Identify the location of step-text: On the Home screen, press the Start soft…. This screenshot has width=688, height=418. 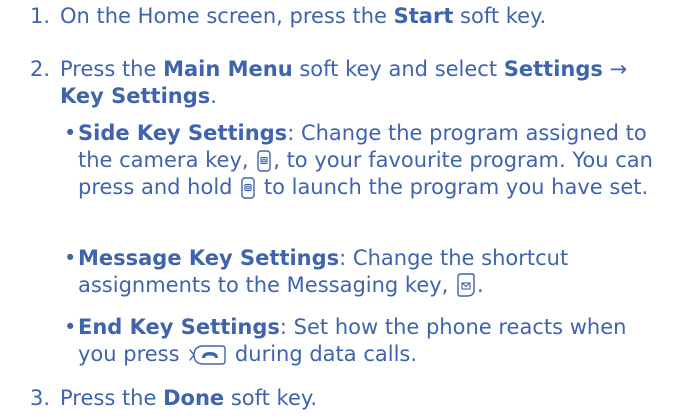
(365, 16).